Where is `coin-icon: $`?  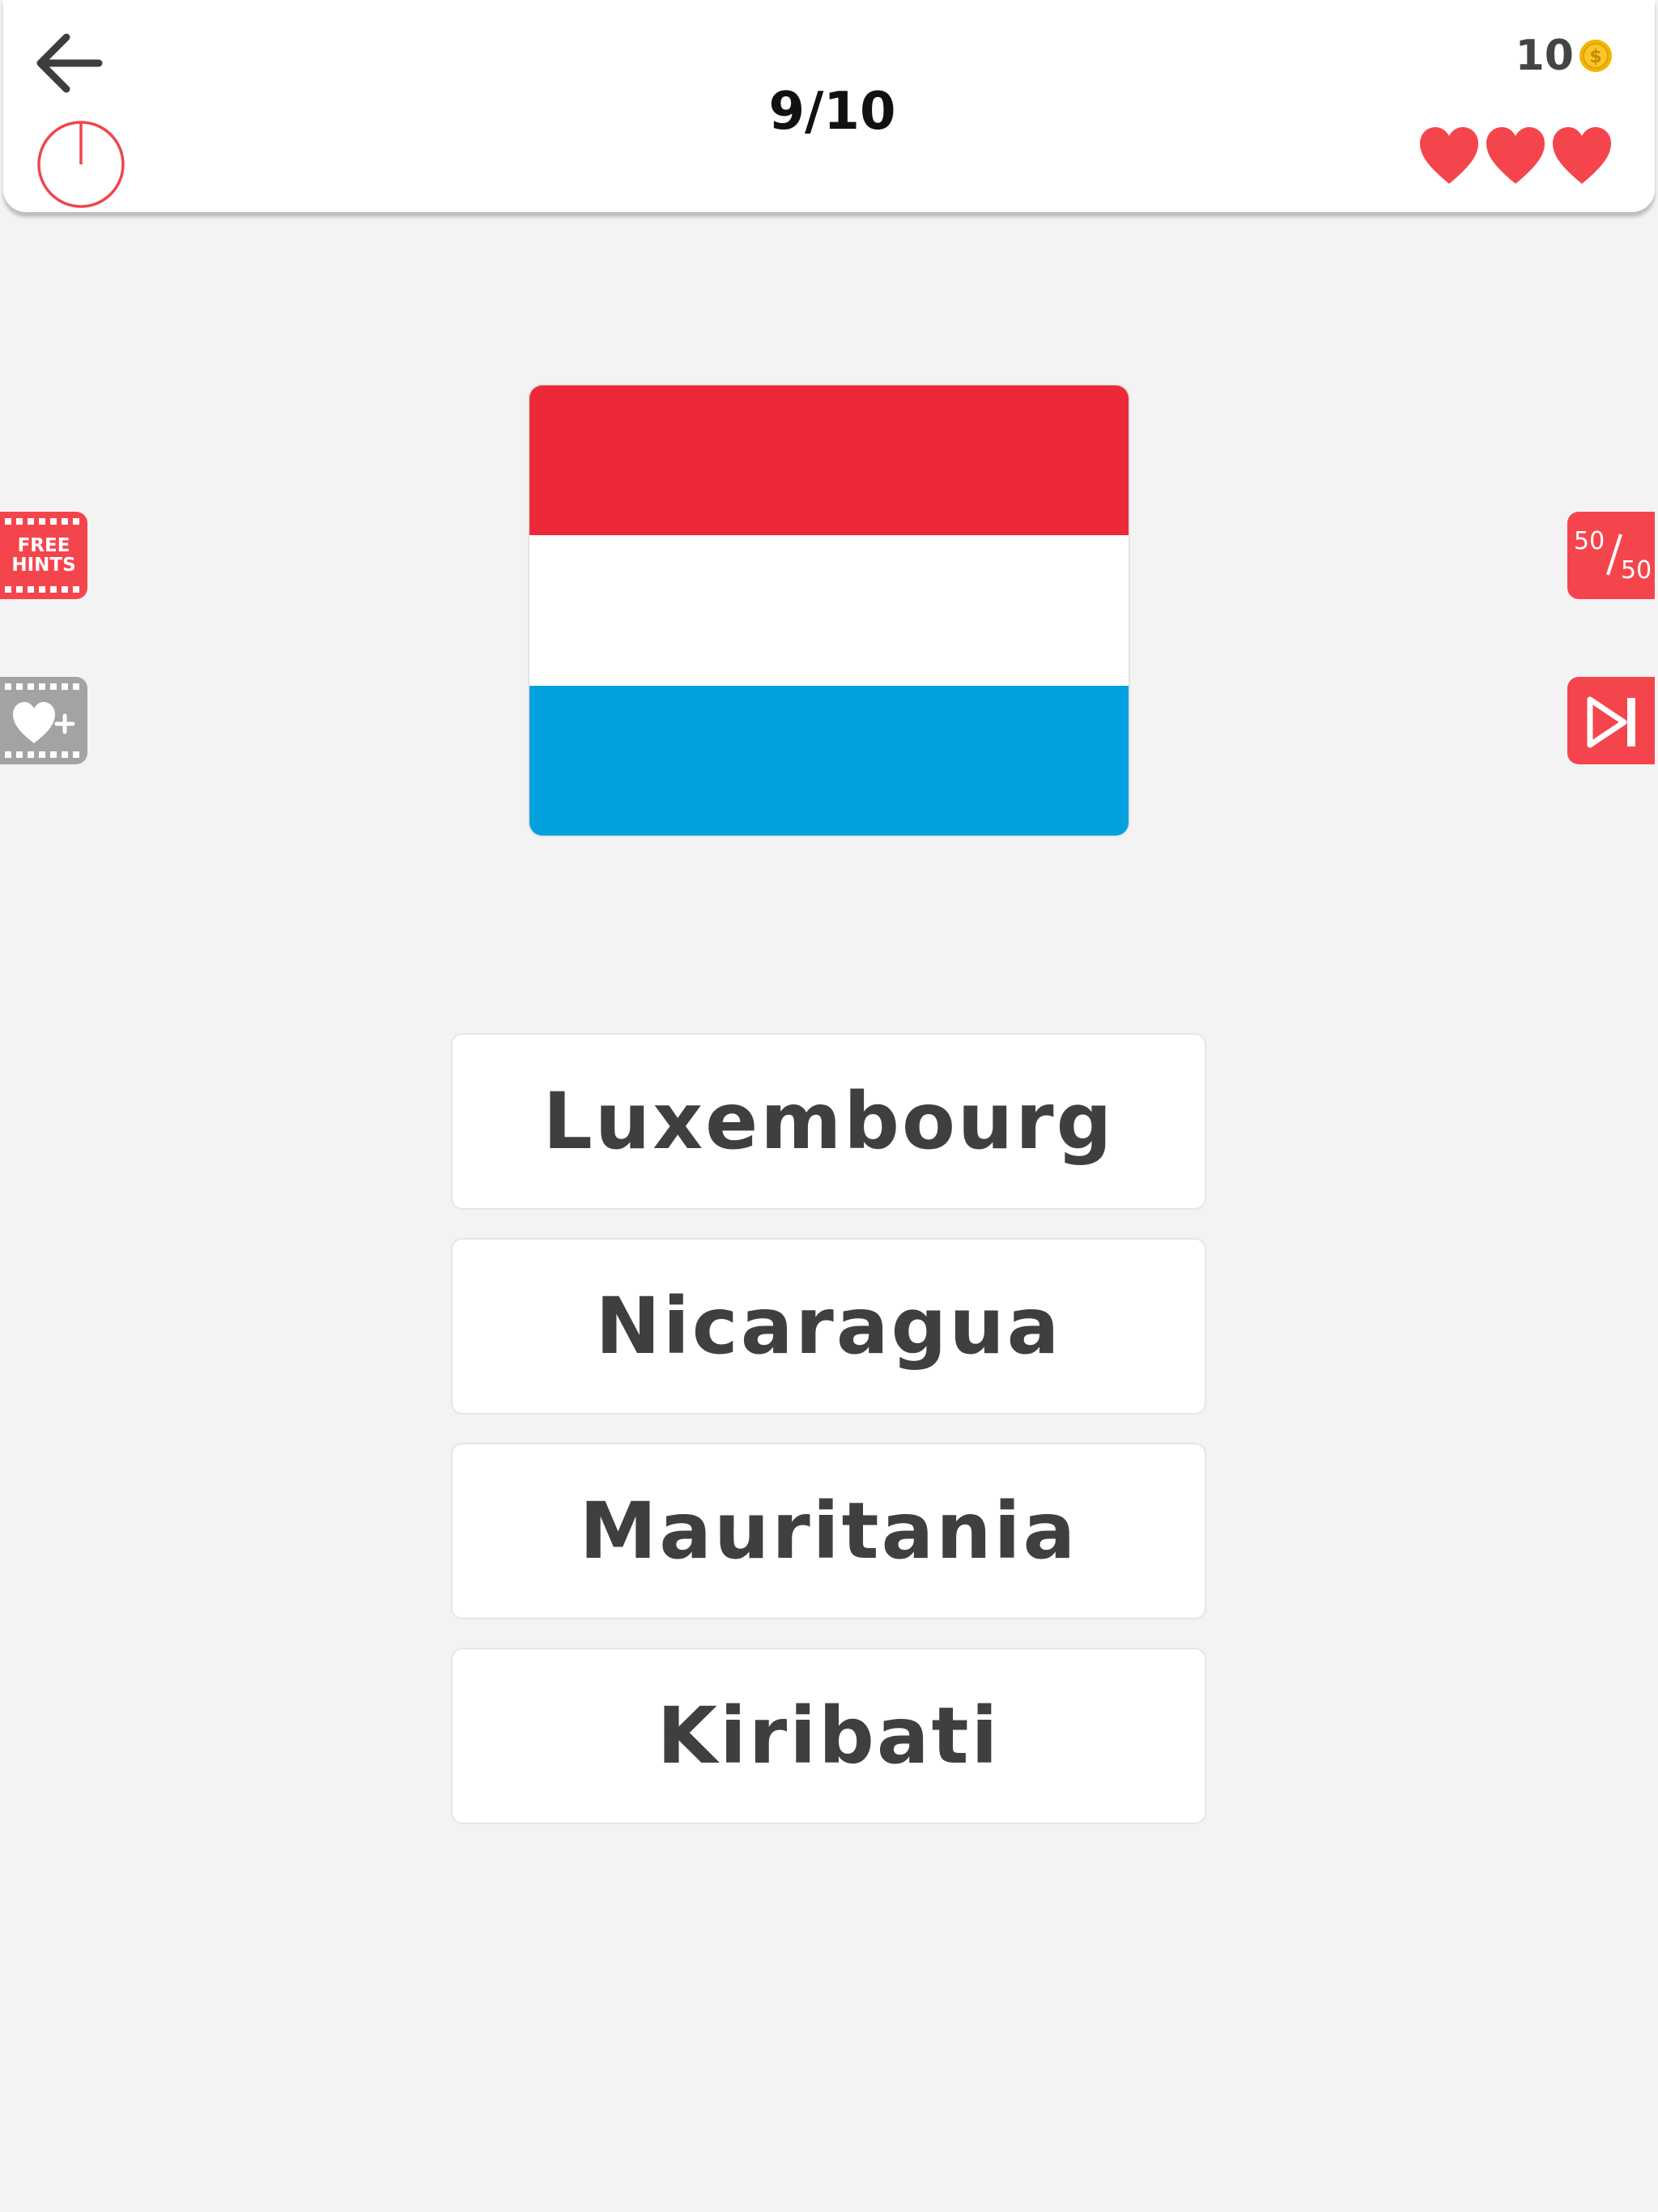
coin-icon: $ is located at coordinates (1595, 56).